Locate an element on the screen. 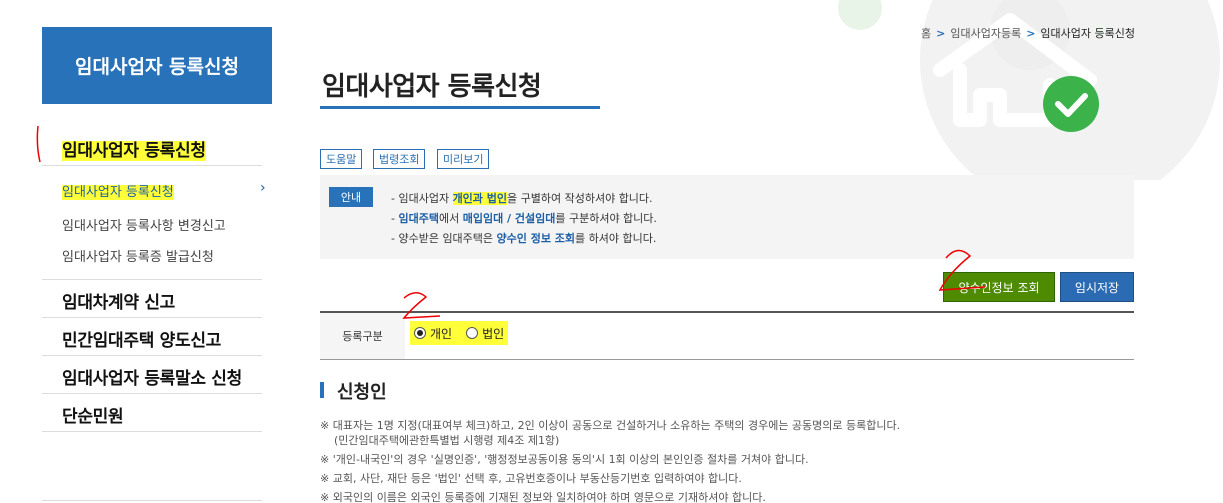 The image size is (1223, 503). sidebar-item-register-label: 임대사업자 등록신청 is located at coordinates (118, 192).